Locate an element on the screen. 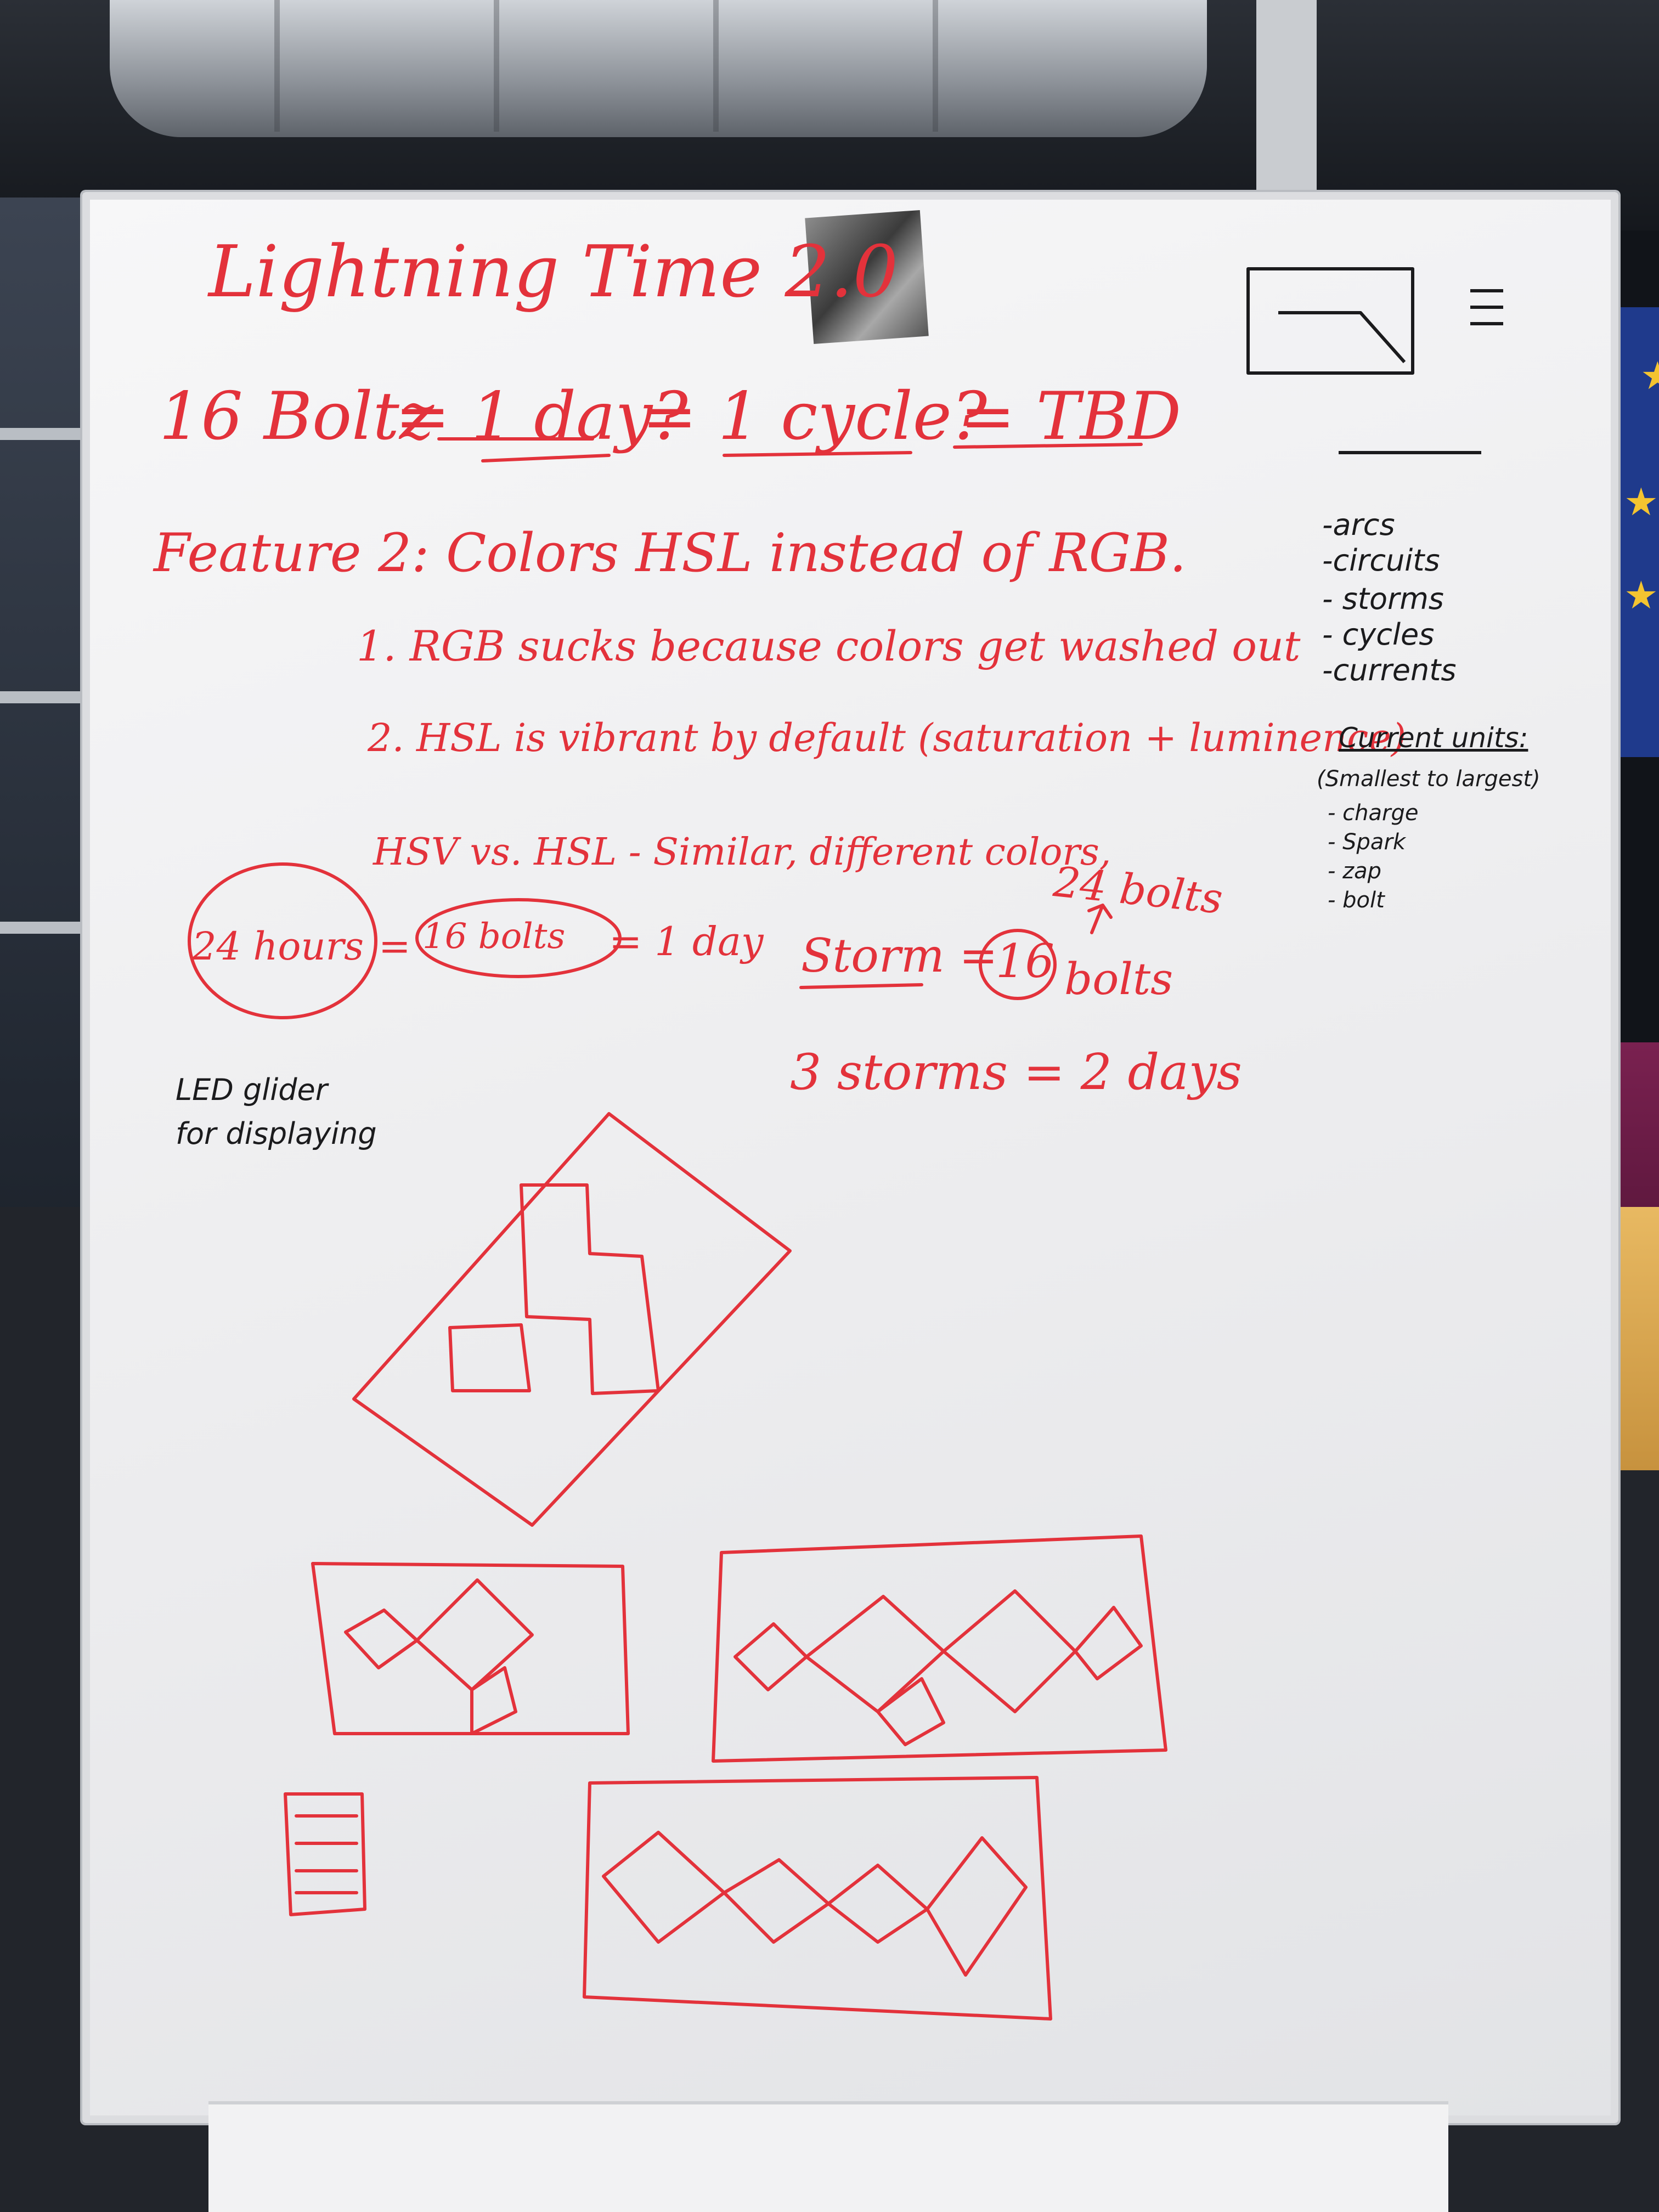 The image size is (1659, 2212). device-trace is located at coordinates (1342, 337).